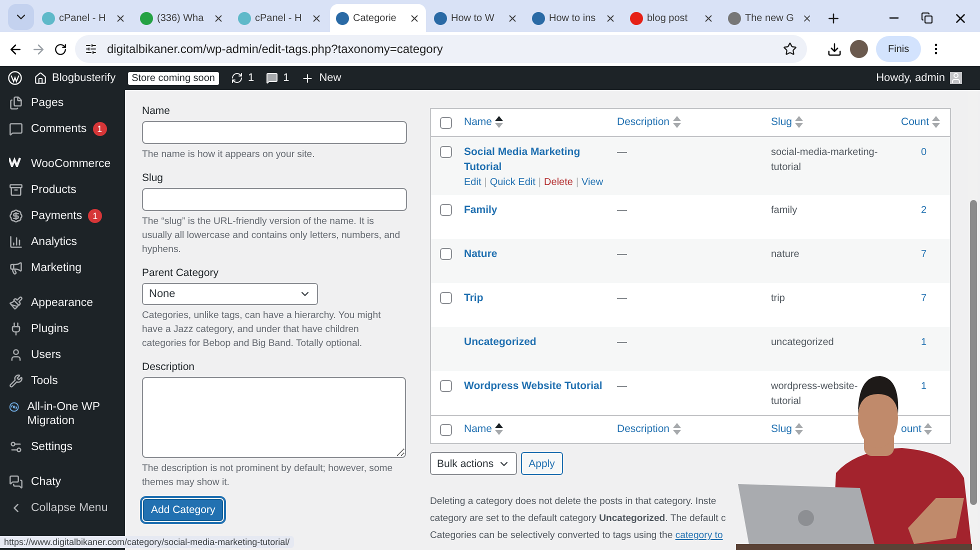 The image size is (980, 550). What do you see at coordinates (62, 447) in the screenshot?
I see `sidebar-item: Settings` at bounding box center [62, 447].